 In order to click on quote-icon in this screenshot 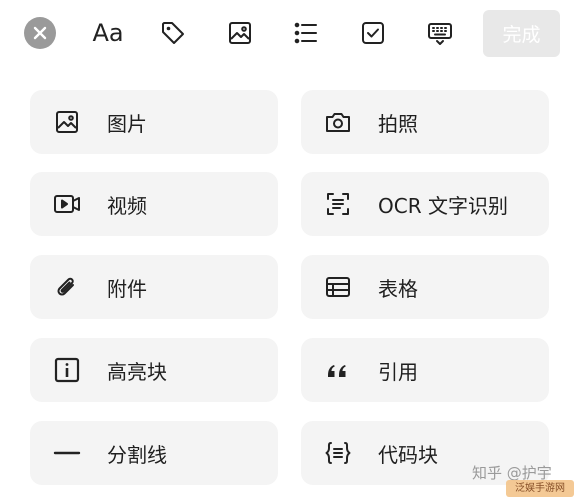, I will do `click(338, 370)`.